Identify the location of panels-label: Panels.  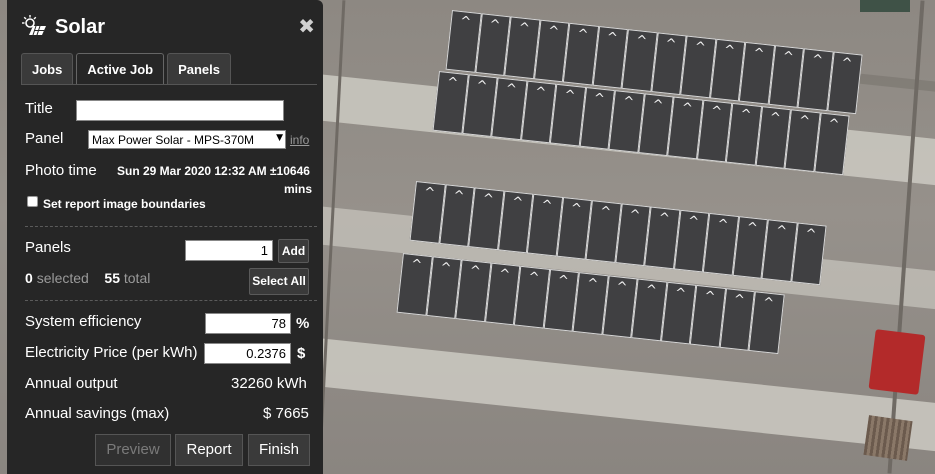
(48, 247).